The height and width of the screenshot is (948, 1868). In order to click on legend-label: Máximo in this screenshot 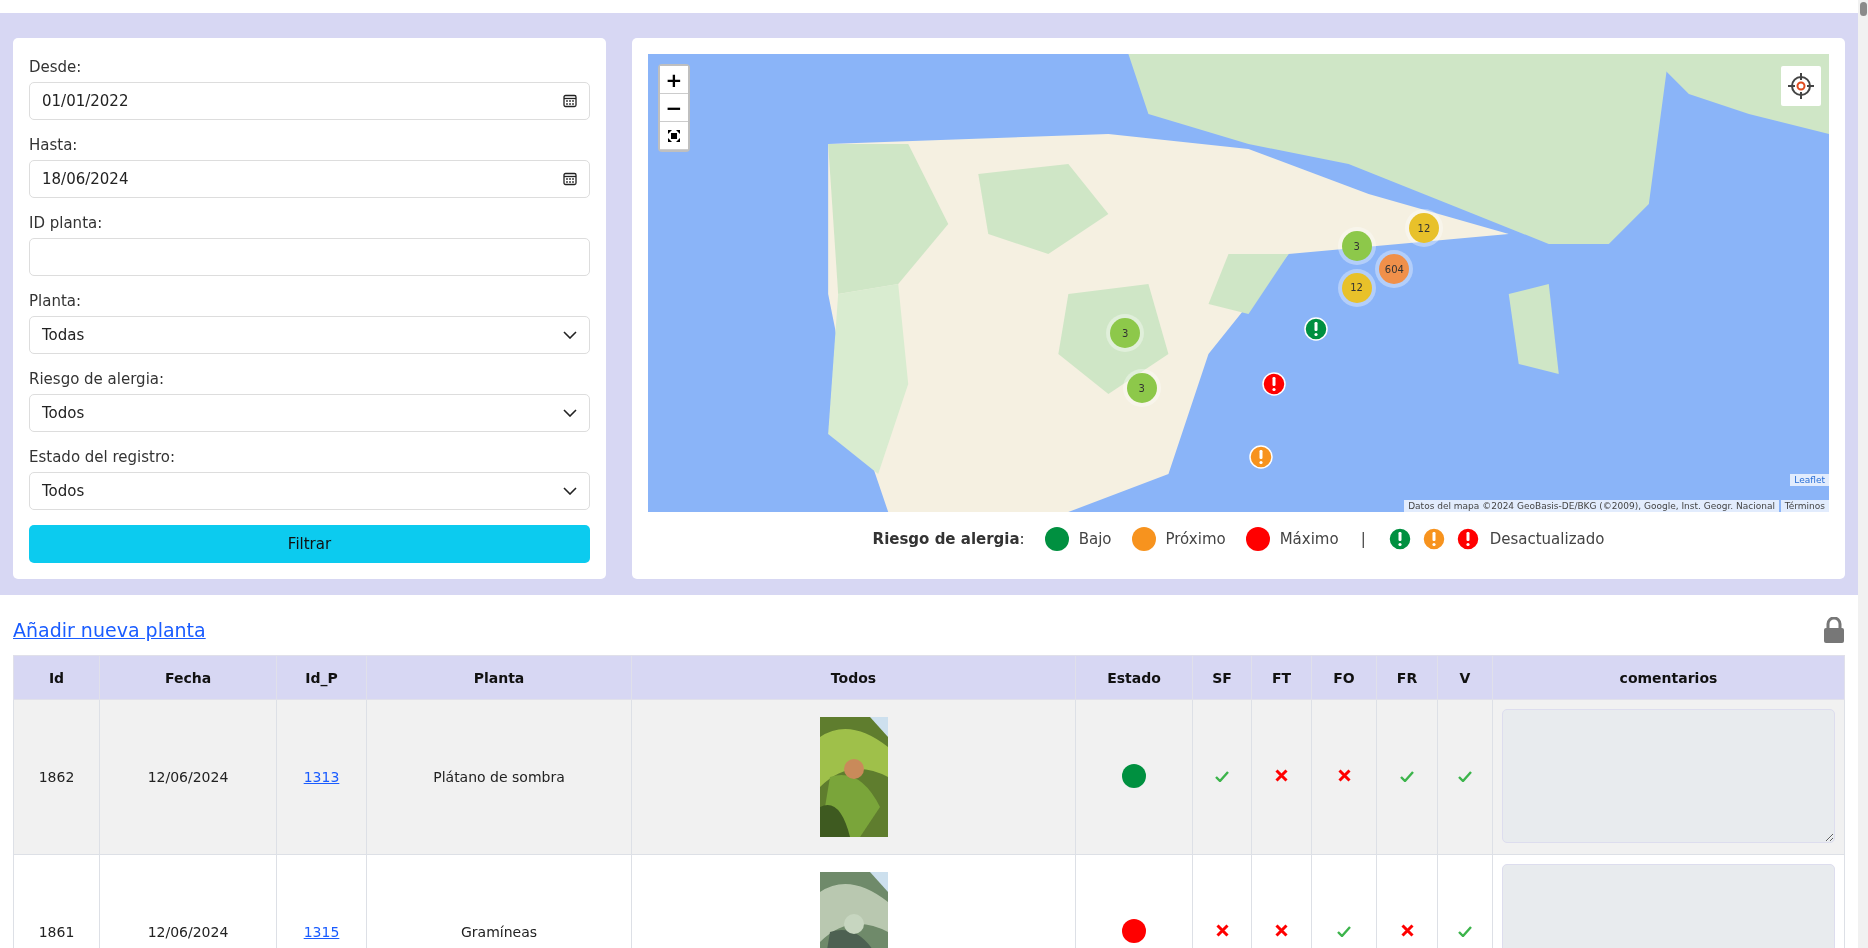, I will do `click(1309, 539)`.